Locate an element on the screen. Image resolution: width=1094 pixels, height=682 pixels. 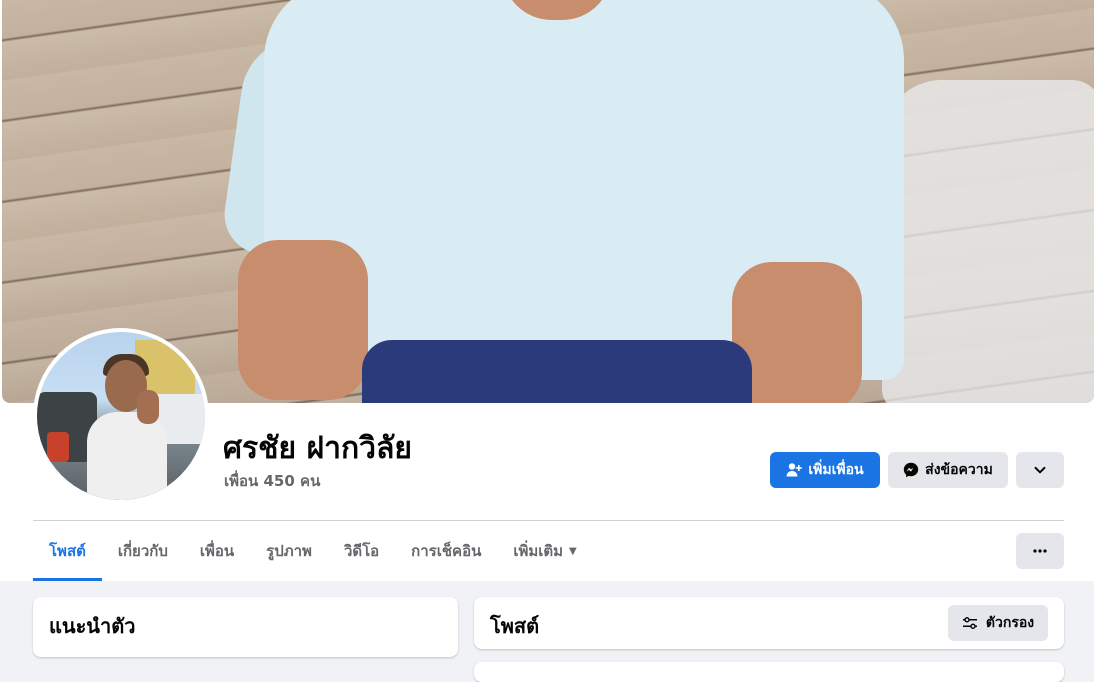
avatar-person-hand is located at coordinates (148, 407).